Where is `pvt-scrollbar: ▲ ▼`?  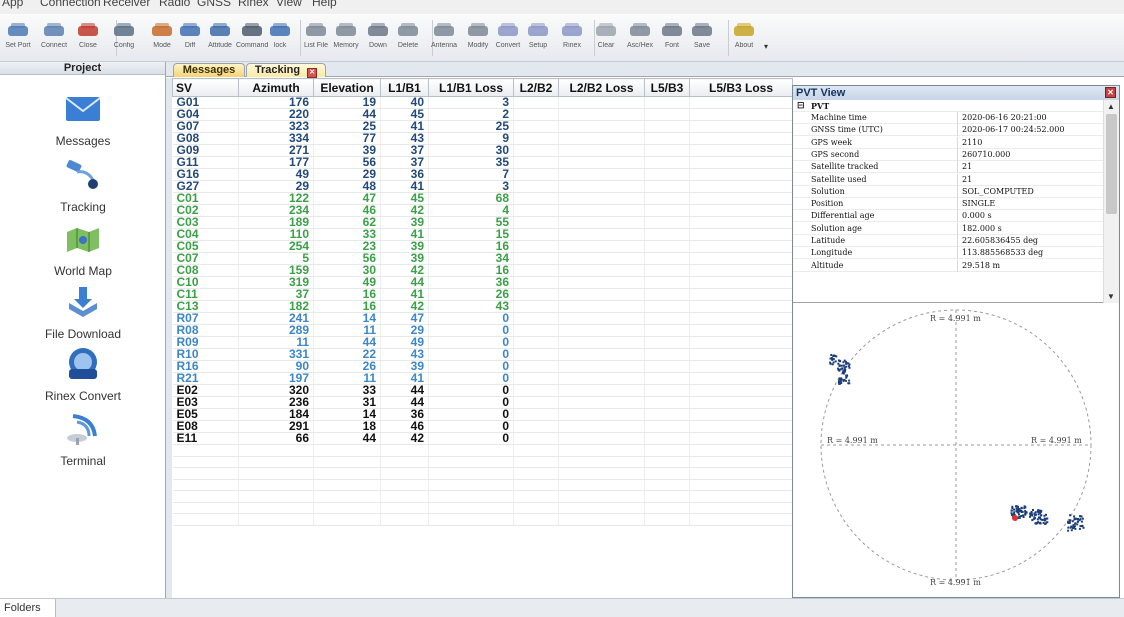 pvt-scrollbar: ▲ ▼ is located at coordinates (1111, 201).